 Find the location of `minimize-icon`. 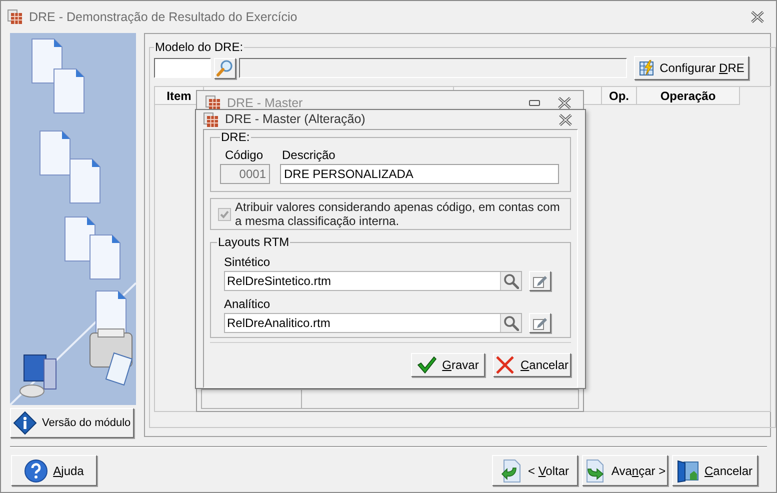

minimize-icon is located at coordinates (534, 103).